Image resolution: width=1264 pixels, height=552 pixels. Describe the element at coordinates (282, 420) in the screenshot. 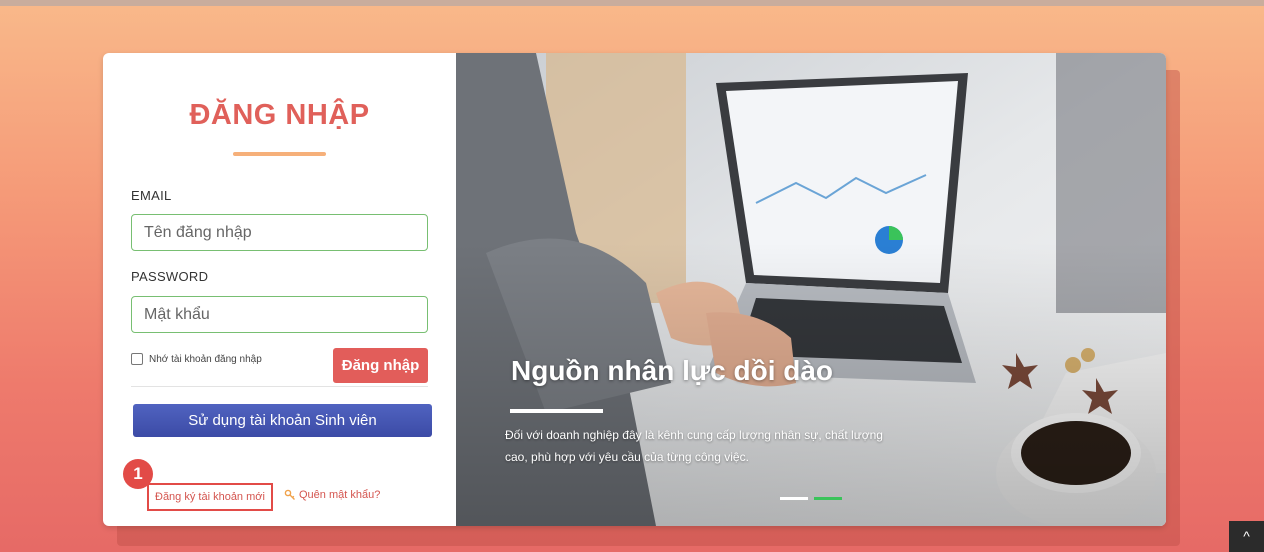

I see `student-account-button: Sử dụng tài khoản Sinh viên` at that location.